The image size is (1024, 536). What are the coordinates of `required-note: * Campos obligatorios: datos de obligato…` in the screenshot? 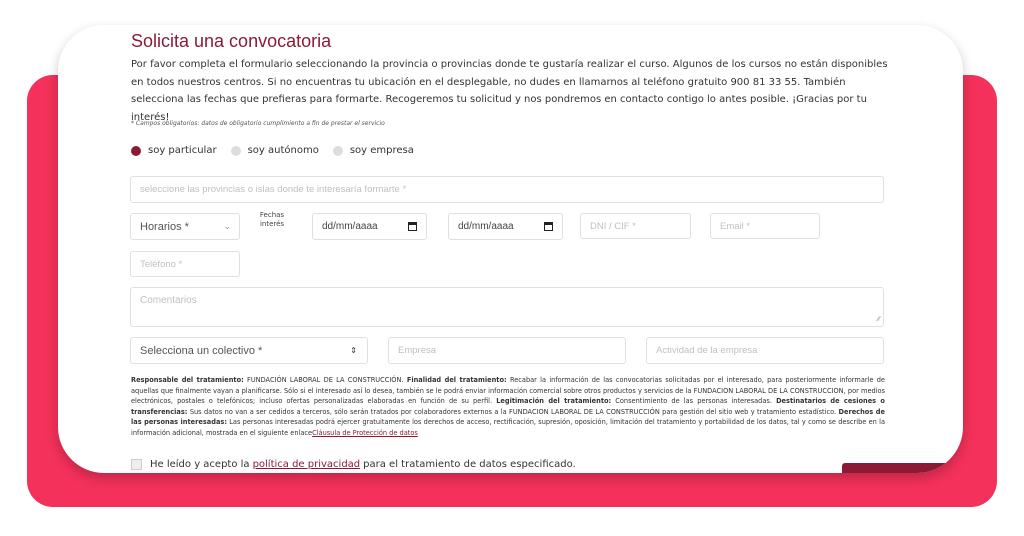 It's located at (258, 123).